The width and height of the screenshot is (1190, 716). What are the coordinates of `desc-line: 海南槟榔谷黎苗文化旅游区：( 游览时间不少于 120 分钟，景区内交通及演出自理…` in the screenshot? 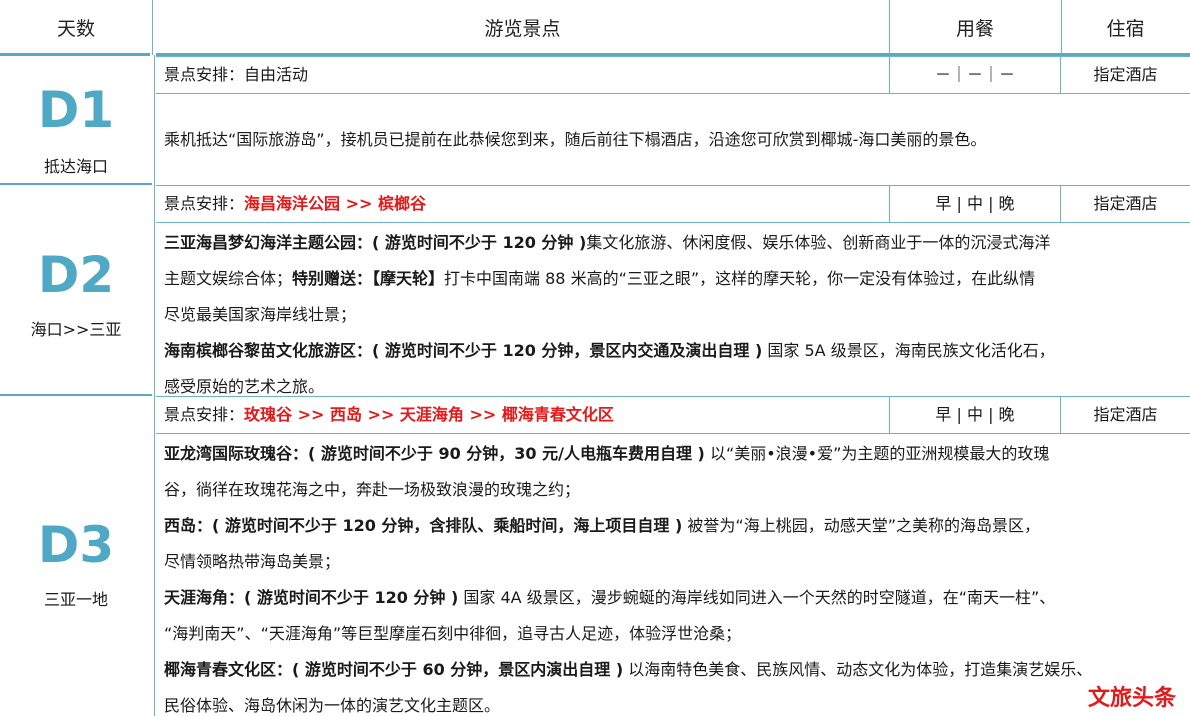 It's located at (674, 351).